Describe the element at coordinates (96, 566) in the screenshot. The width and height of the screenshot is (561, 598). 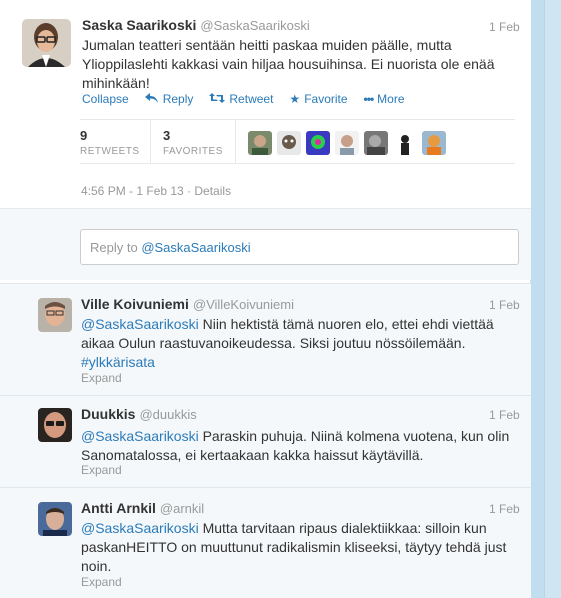
I see `tweet-text-line: noin.` at that location.